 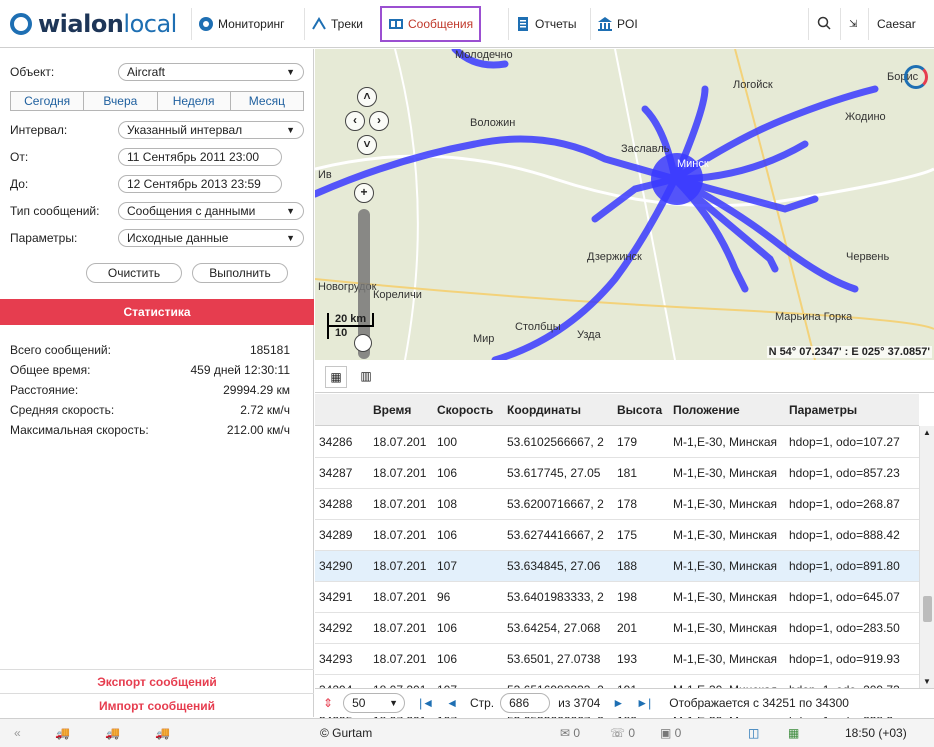 I want to click on stat-row: Средняя скорость: 2.72 км/ч, so click(x=150, y=411).